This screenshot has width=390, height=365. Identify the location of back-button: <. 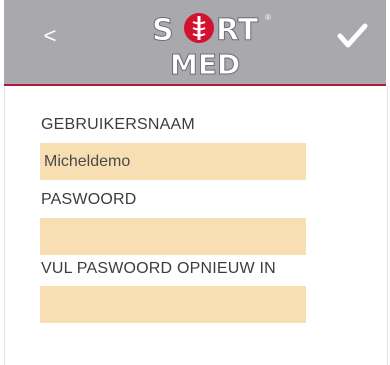
(50, 36).